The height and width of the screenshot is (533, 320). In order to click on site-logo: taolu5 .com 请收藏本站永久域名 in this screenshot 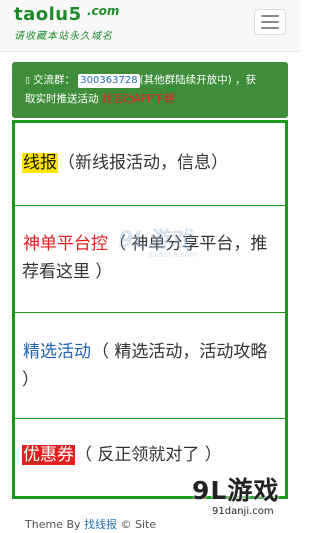, I will do `click(66, 23)`.